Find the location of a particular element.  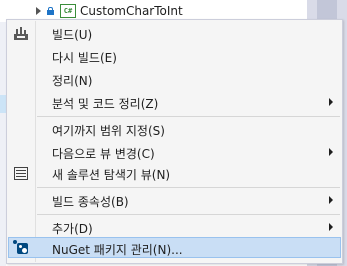

menu-item-analyze: 분석 및 코드 정리(Z) is located at coordinates (174, 102).